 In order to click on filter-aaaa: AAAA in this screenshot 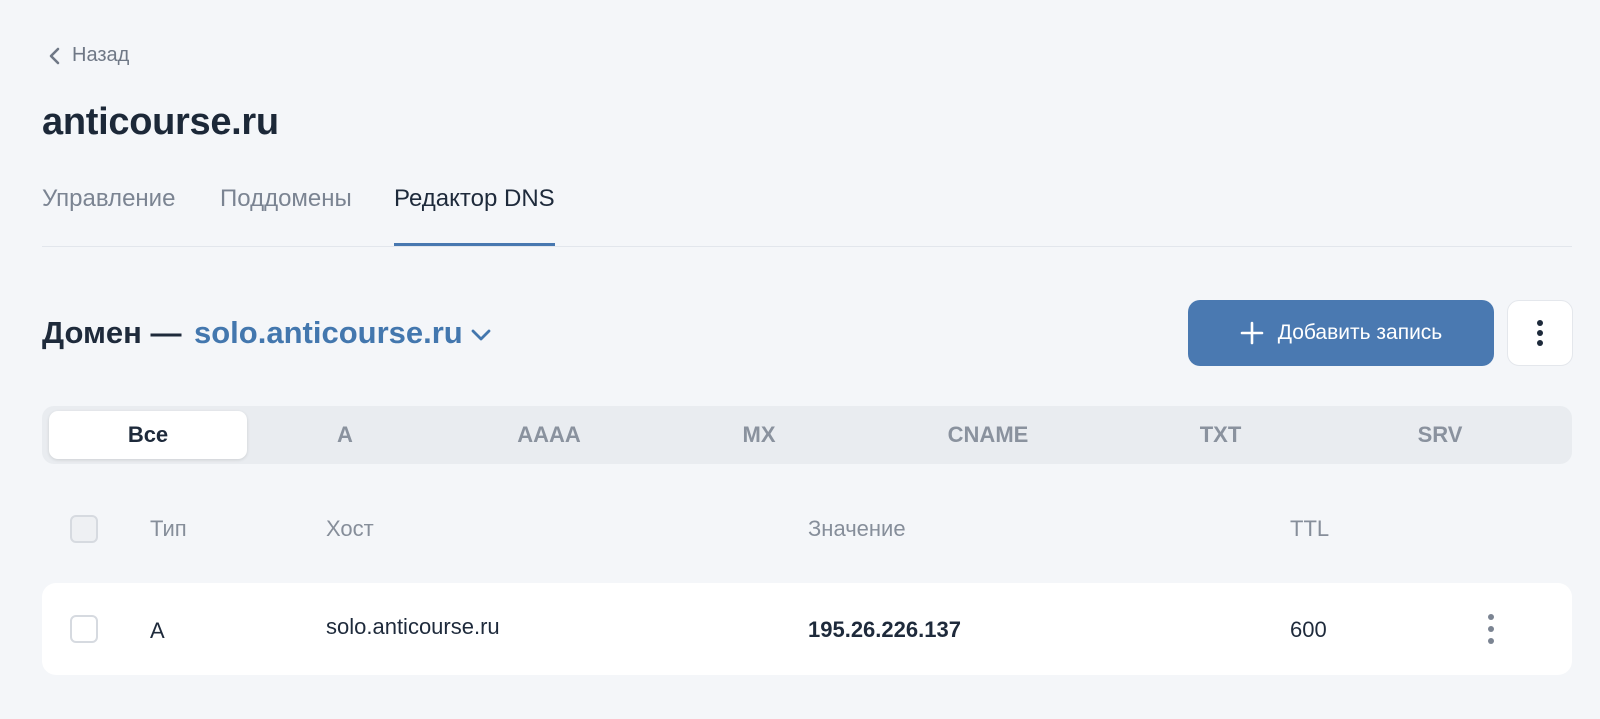, I will do `click(549, 435)`.